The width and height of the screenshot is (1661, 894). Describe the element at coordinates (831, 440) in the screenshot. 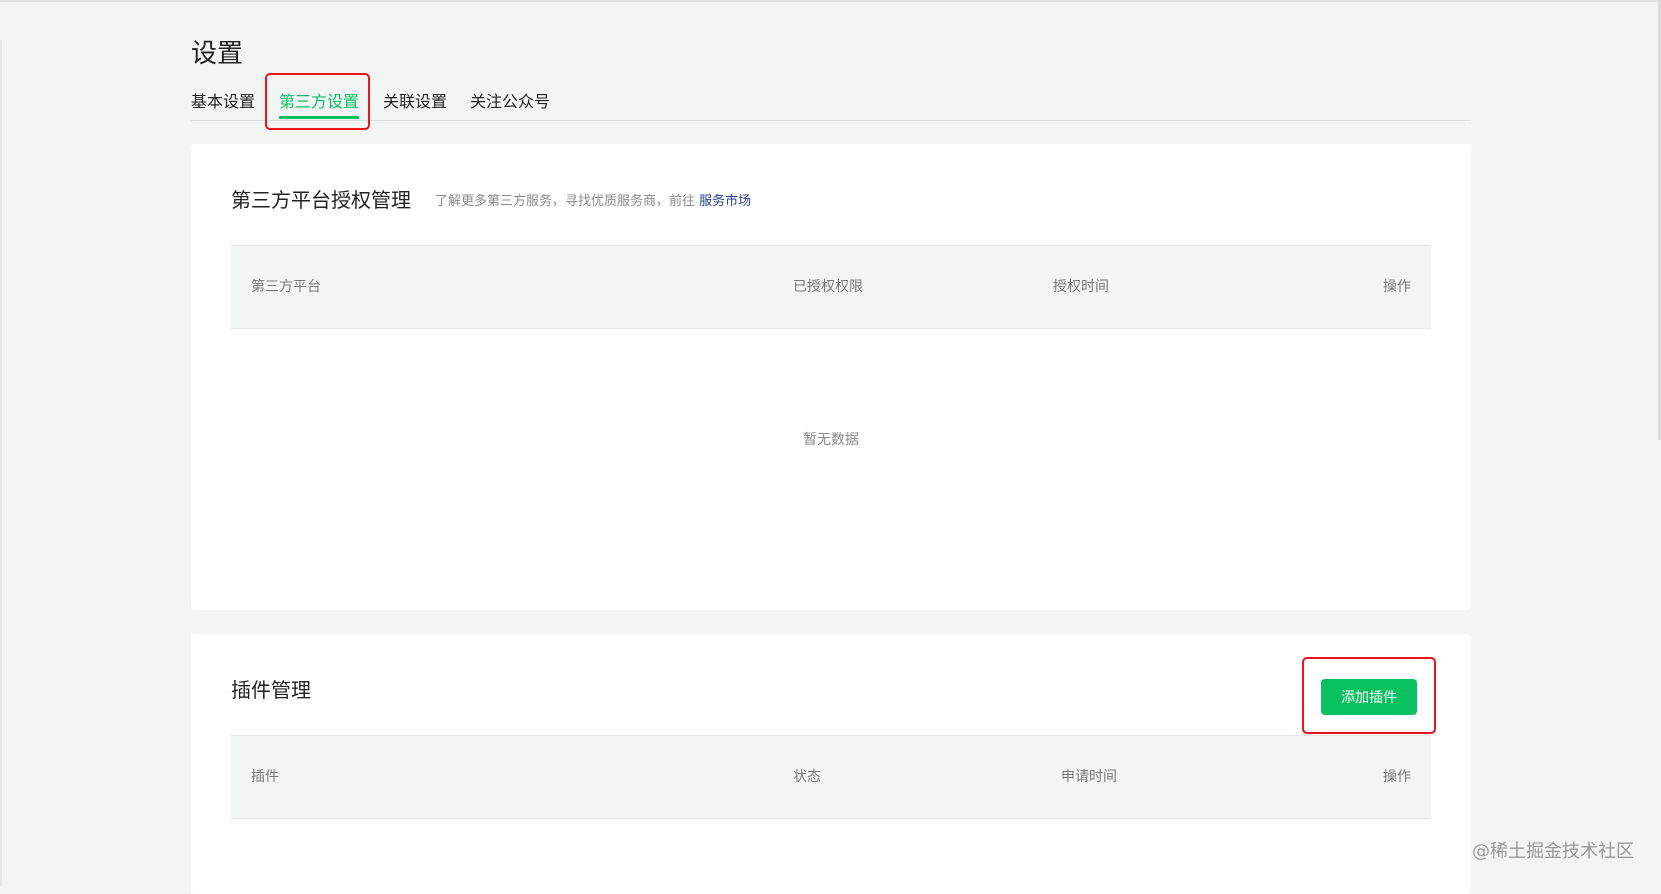

I see `empty-state: 暂无数据` at that location.